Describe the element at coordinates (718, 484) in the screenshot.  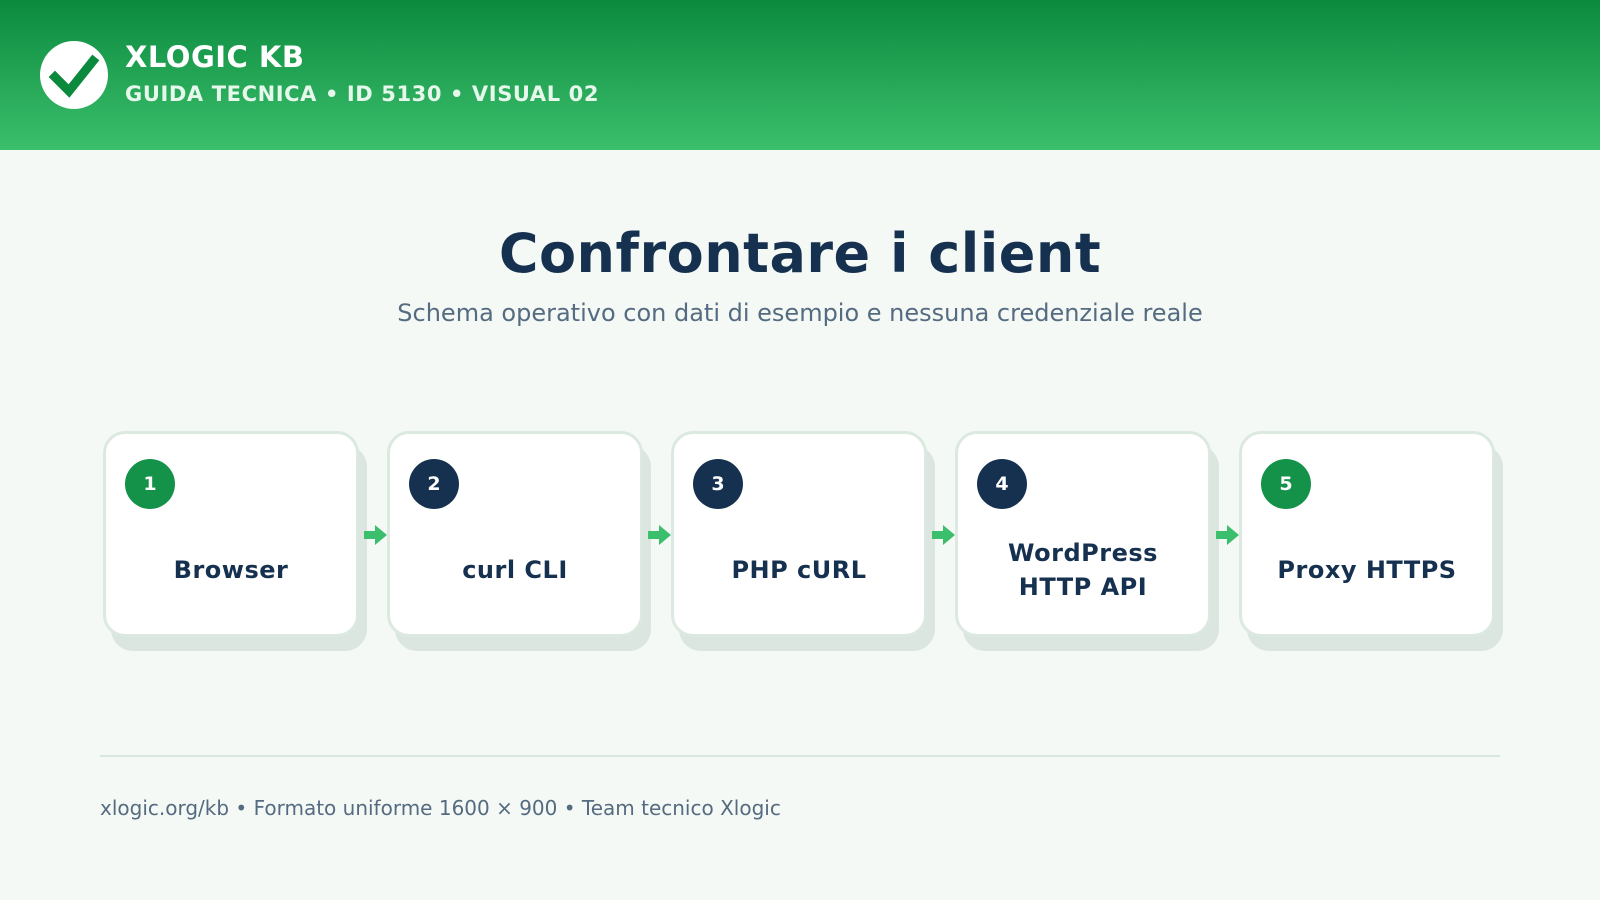
I see `step-number-badge: 3` at that location.